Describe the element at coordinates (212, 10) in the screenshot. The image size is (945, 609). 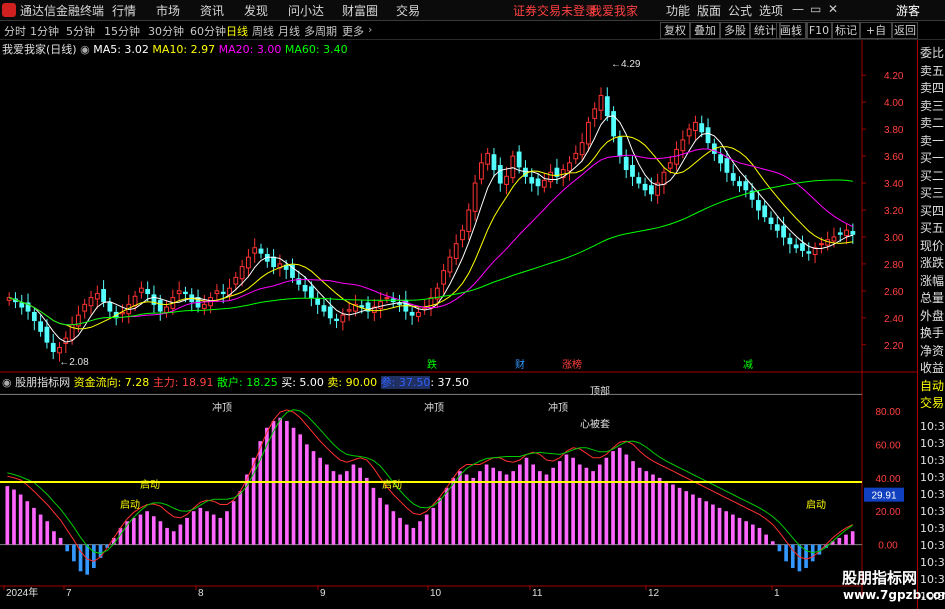
I see `menu-zixun: 资讯` at that location.